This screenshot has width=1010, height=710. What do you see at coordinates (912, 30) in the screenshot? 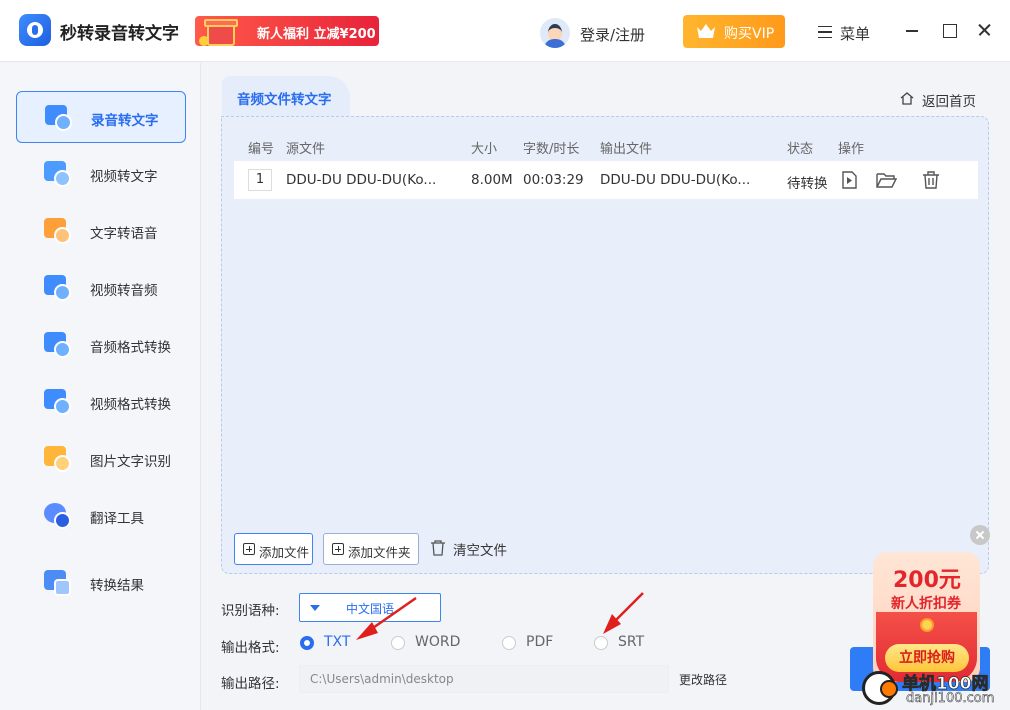
I see `minimize-button` at bounding box center [912, 30].